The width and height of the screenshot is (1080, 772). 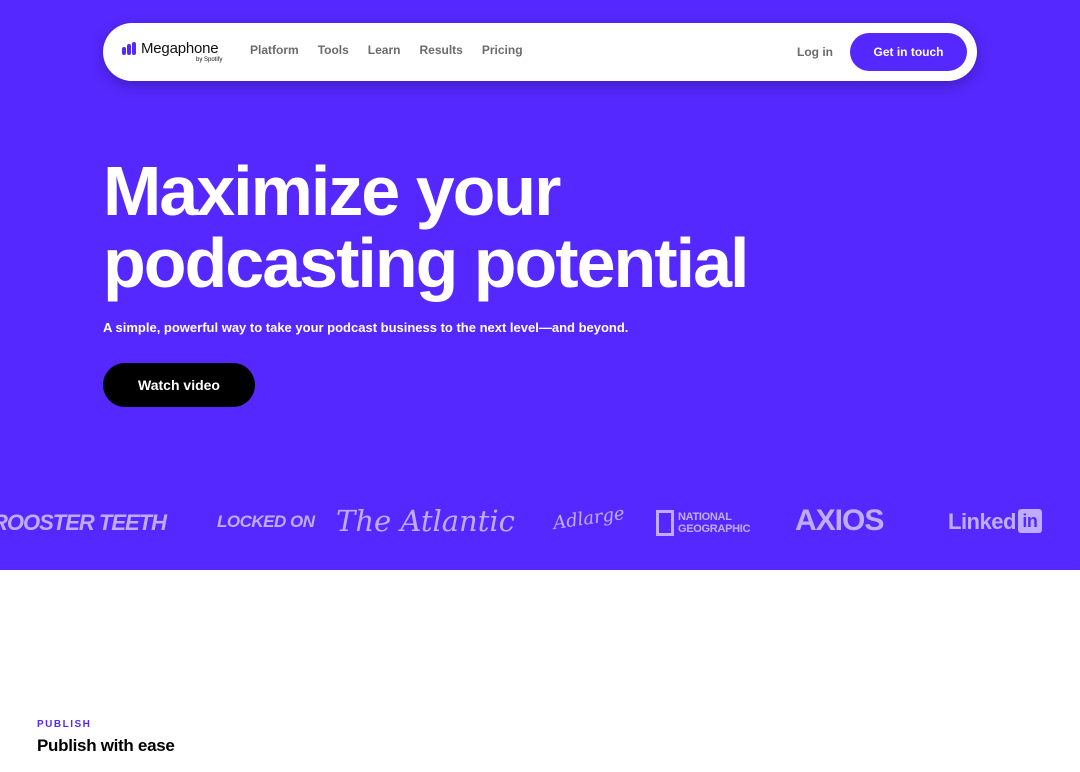 I want to click on headline-line-2: podcasting potential, so click(x=426, y=263).